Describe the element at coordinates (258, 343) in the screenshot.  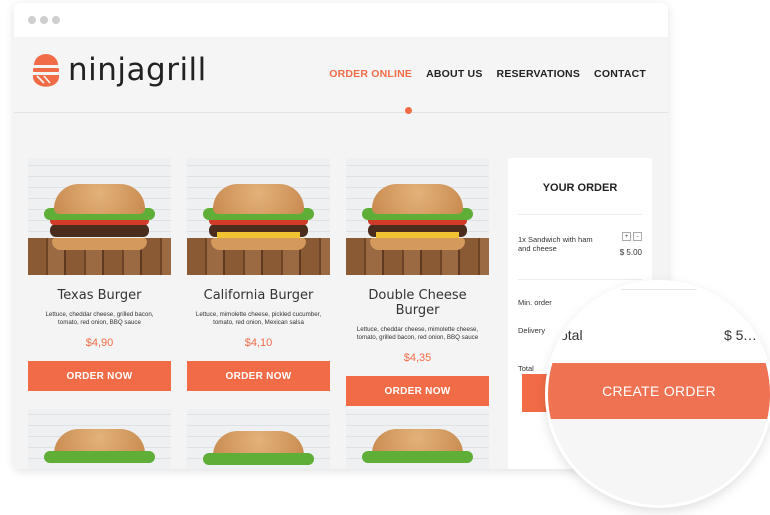
I see `item-price: $4,10` at that location.